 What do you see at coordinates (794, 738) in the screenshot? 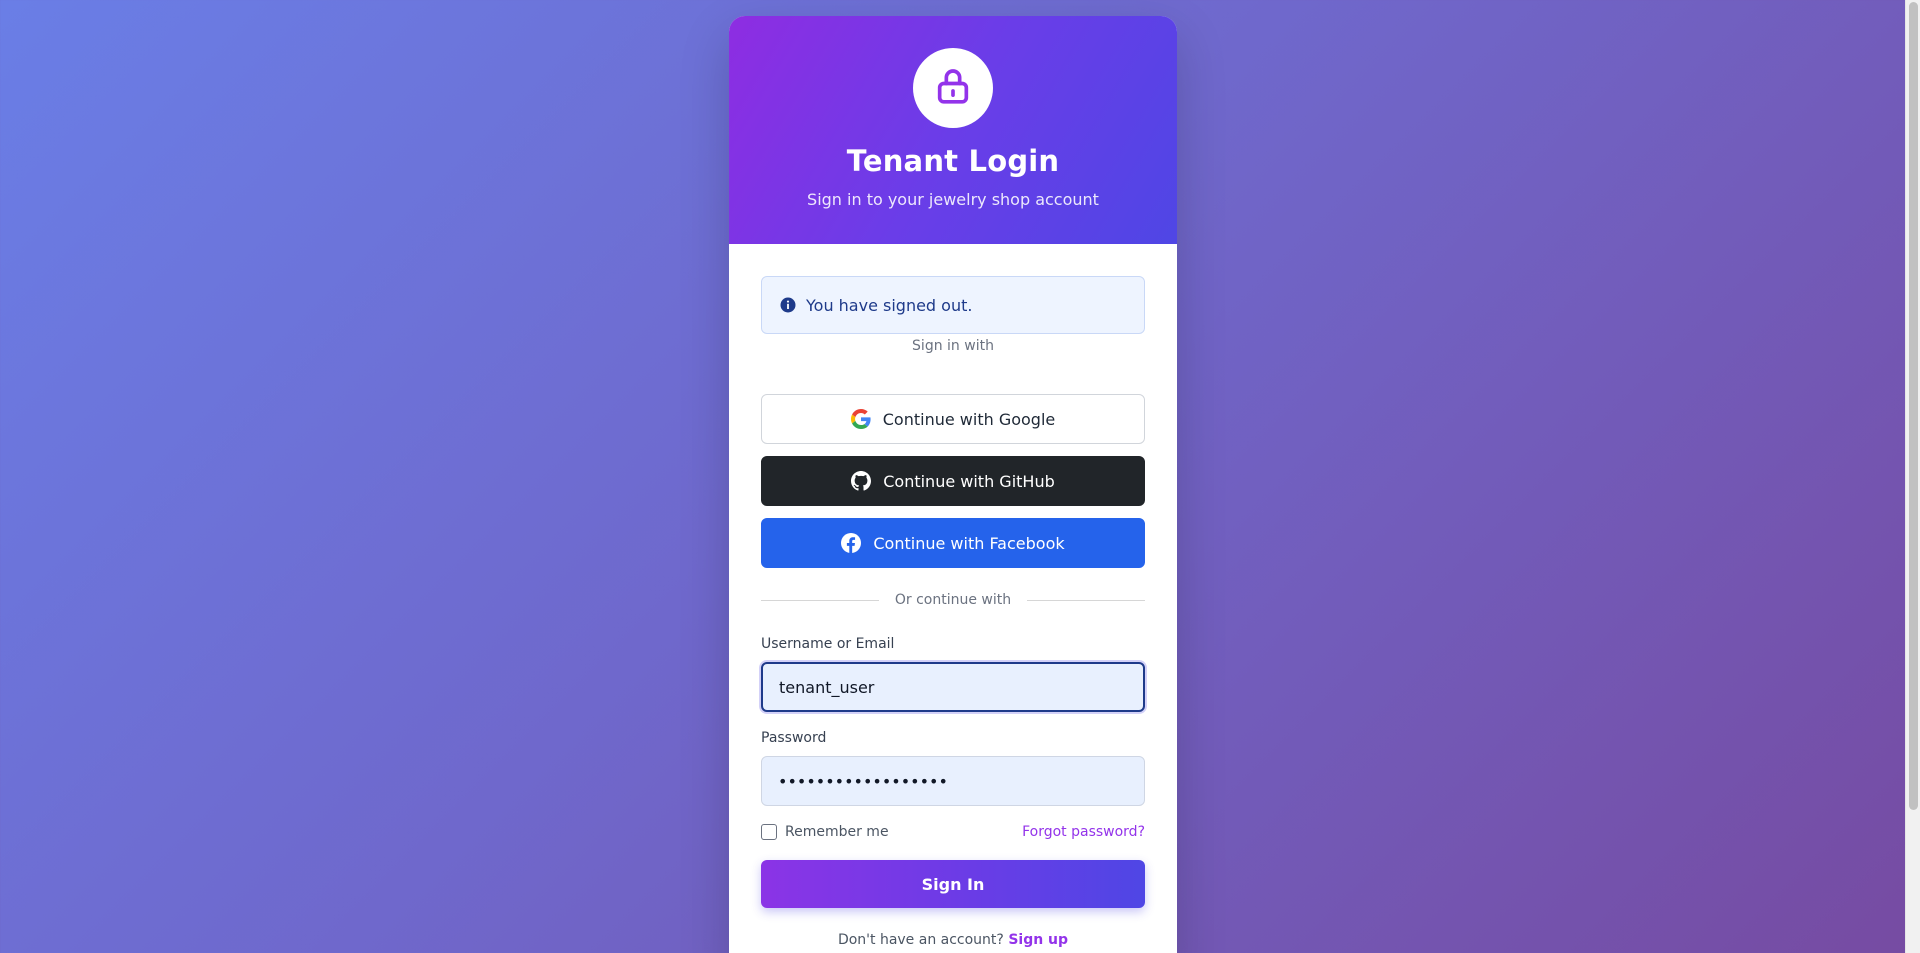
I see `password-label: Password` at bounding box center [794, 738].